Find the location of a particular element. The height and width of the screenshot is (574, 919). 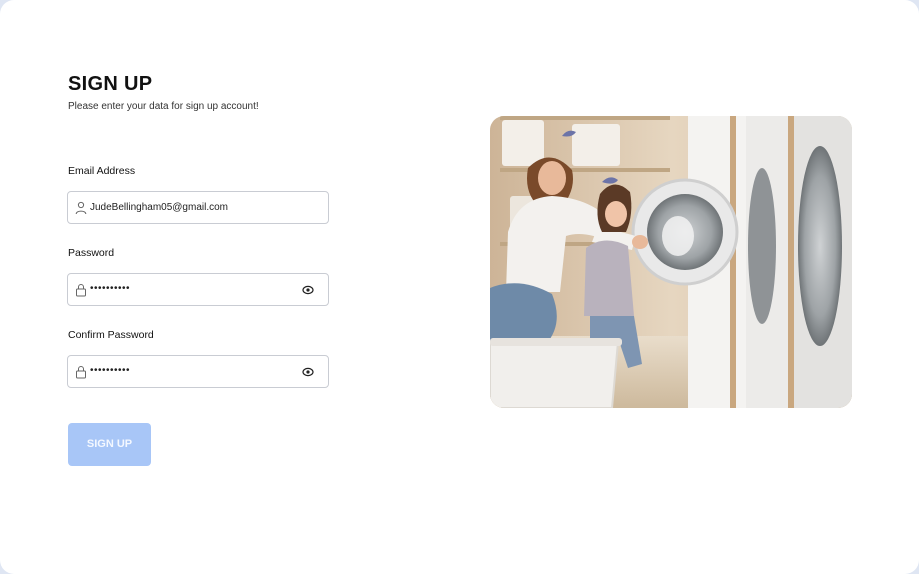

confirm-password-value: •••••••••• is located at coordinates (110, 370).